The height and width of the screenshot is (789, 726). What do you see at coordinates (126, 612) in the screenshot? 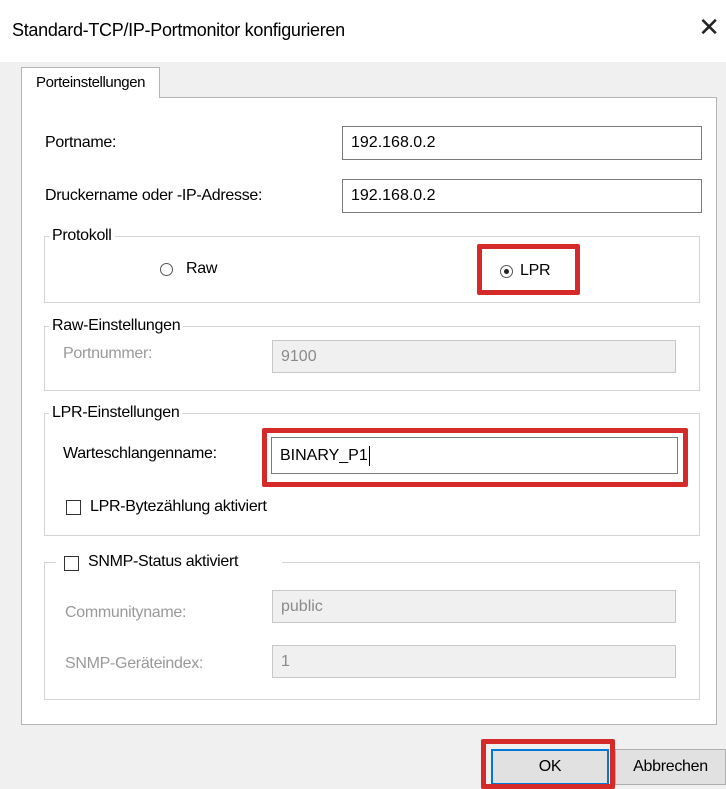
I see `community-name-label: Communityname:` at bounding box center [126, 612].